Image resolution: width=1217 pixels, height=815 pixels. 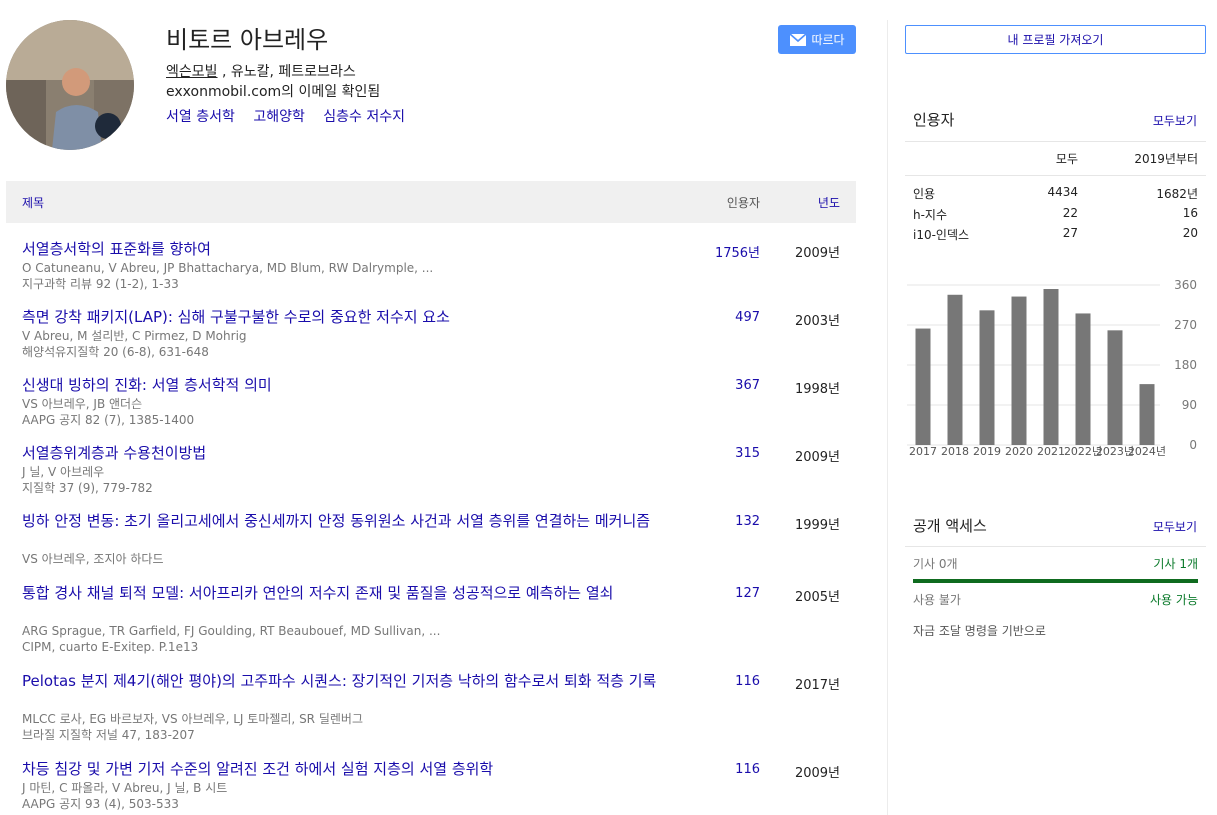 What do you see at coordinates (941, 234) in the screenshot?
I see `stats-row-label: i10-인덱스` at bounding box center [941, 234].